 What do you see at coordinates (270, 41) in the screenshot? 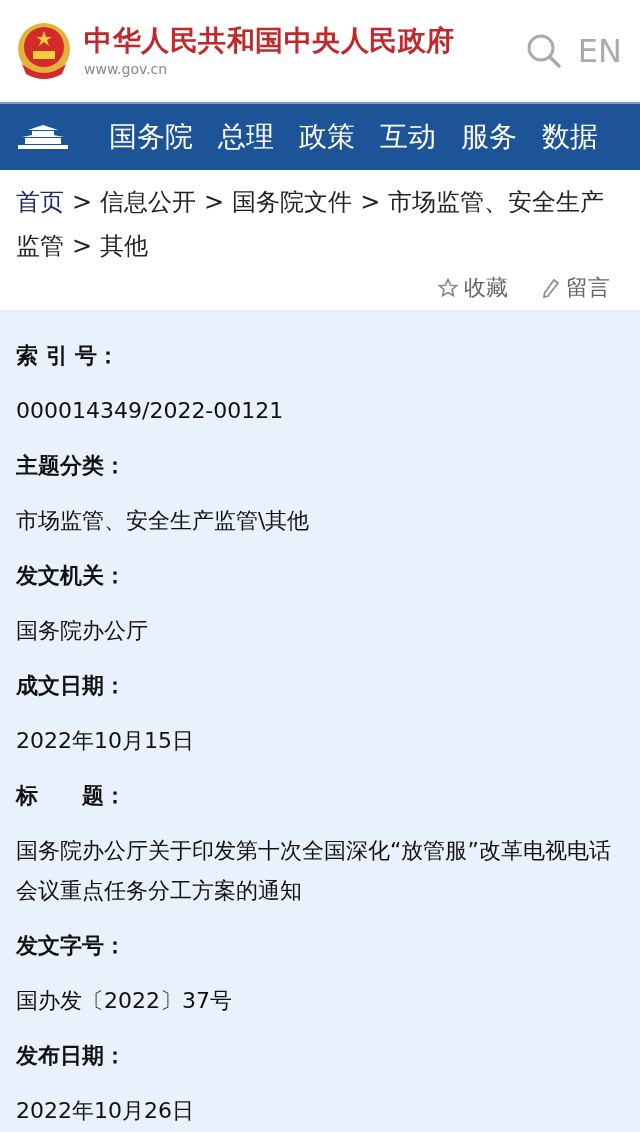
I see `site-title: 中华人民共和国中央人民政府` at bounding box center [270, 41].